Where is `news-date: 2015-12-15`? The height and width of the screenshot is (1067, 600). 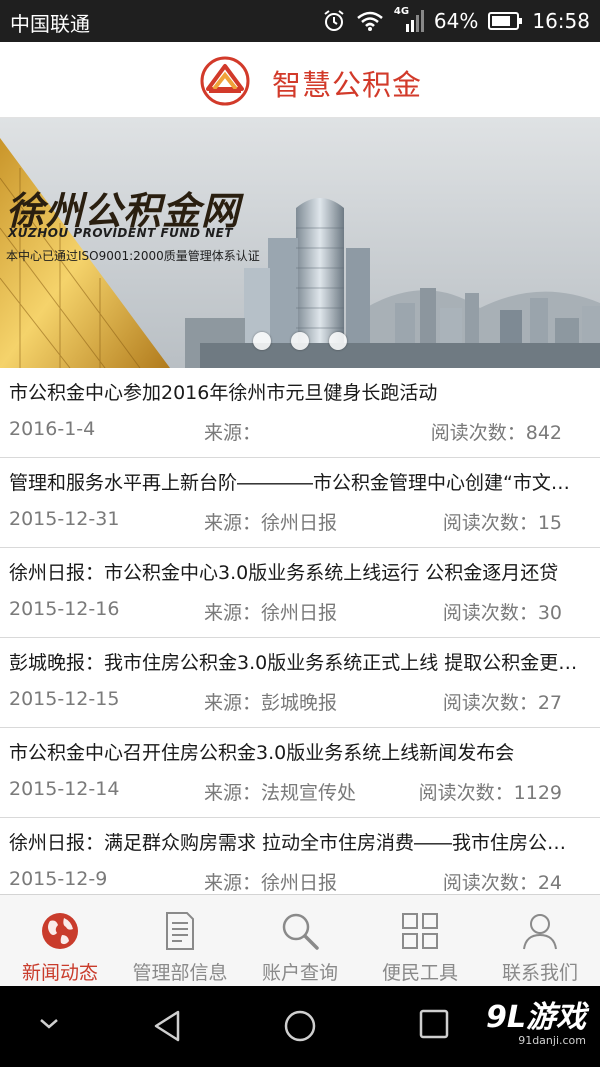
news-date: 2015-12-15 is located at coordinates (64, 699).